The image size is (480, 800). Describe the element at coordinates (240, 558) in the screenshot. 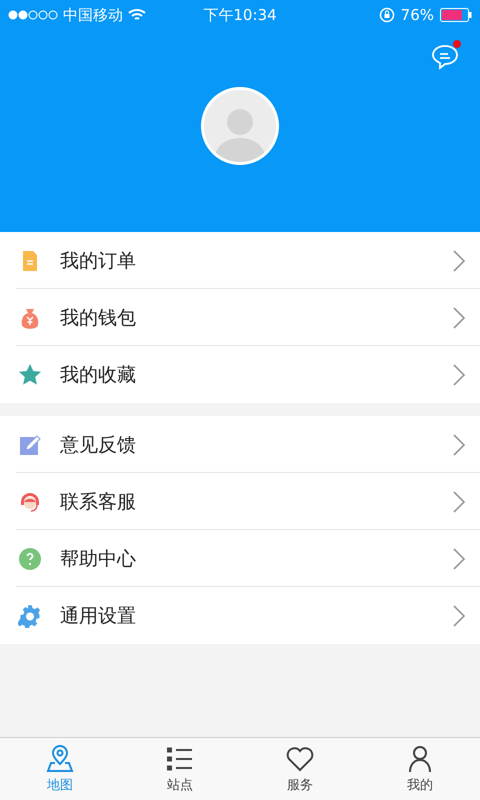

I see `menu-item: 帮助中心` at that location.